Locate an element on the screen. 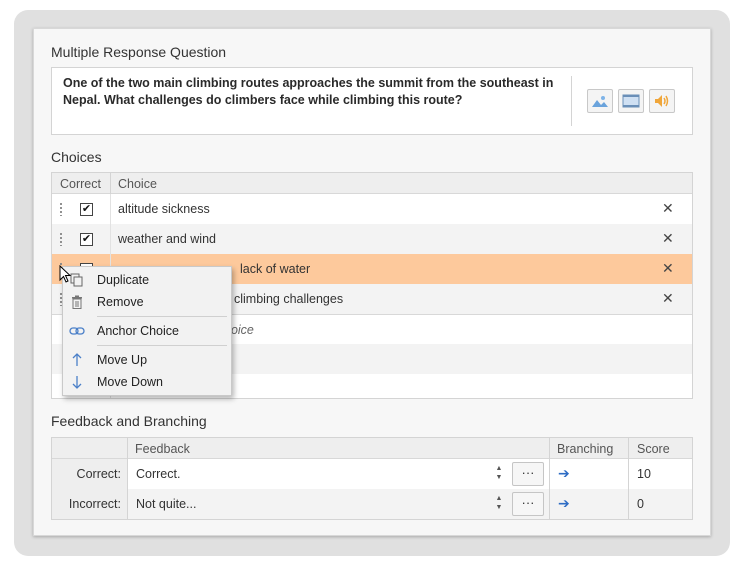 This screenshot has width=744, height=574. question-section-title: Multiple Response Question is located at coordinates (139, 52).